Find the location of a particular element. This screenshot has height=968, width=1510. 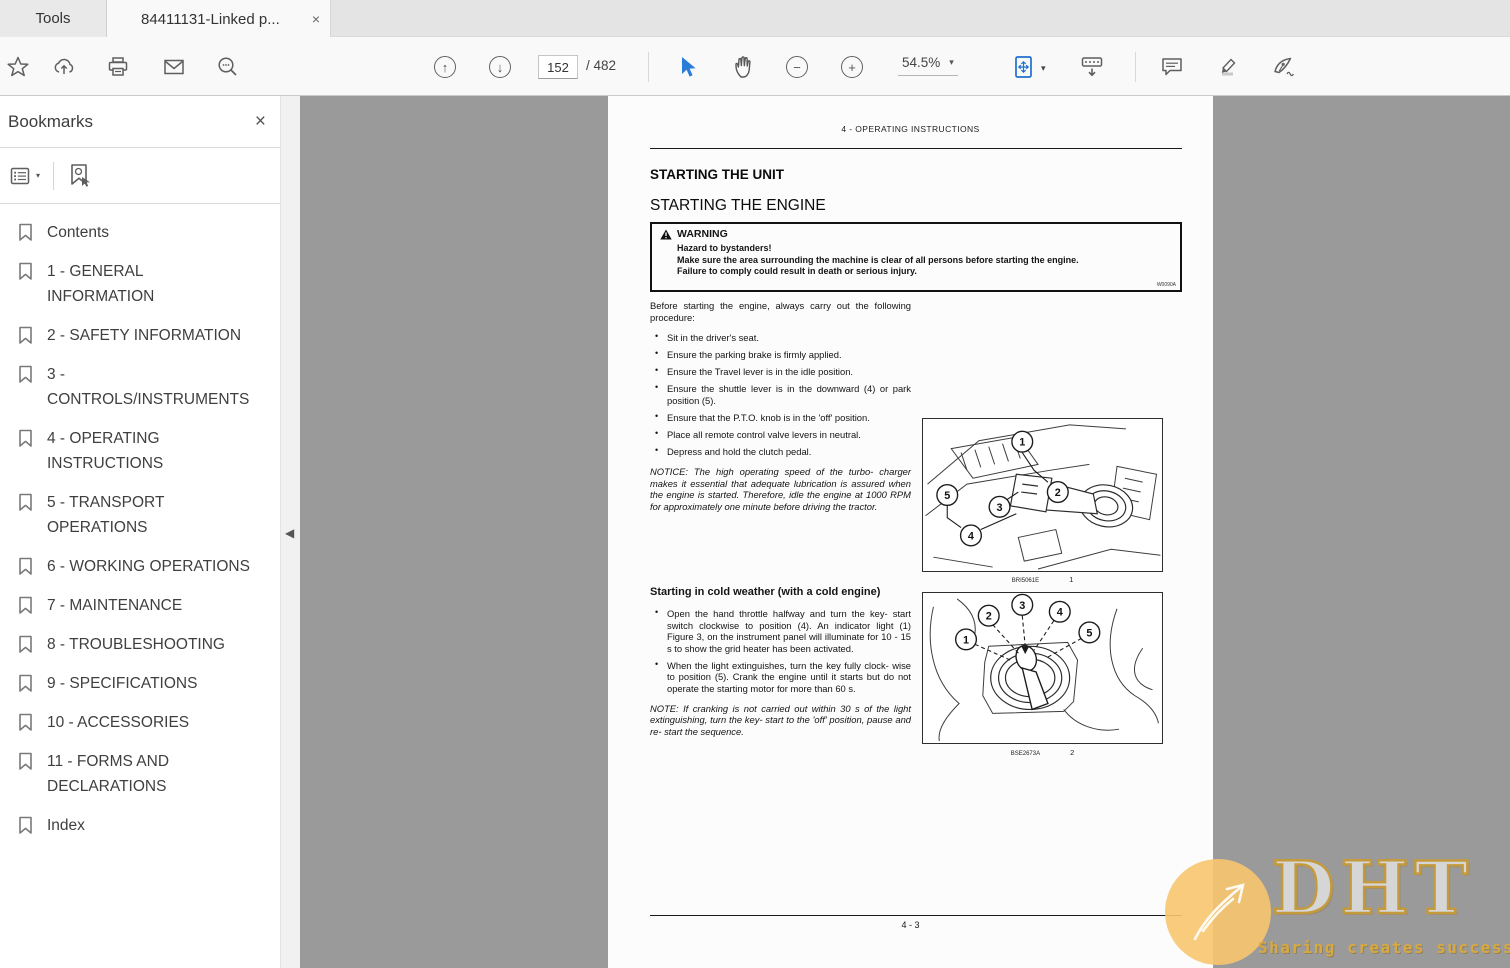

page-footer-number: 4 - 3 is located at coordinates (910, 925).